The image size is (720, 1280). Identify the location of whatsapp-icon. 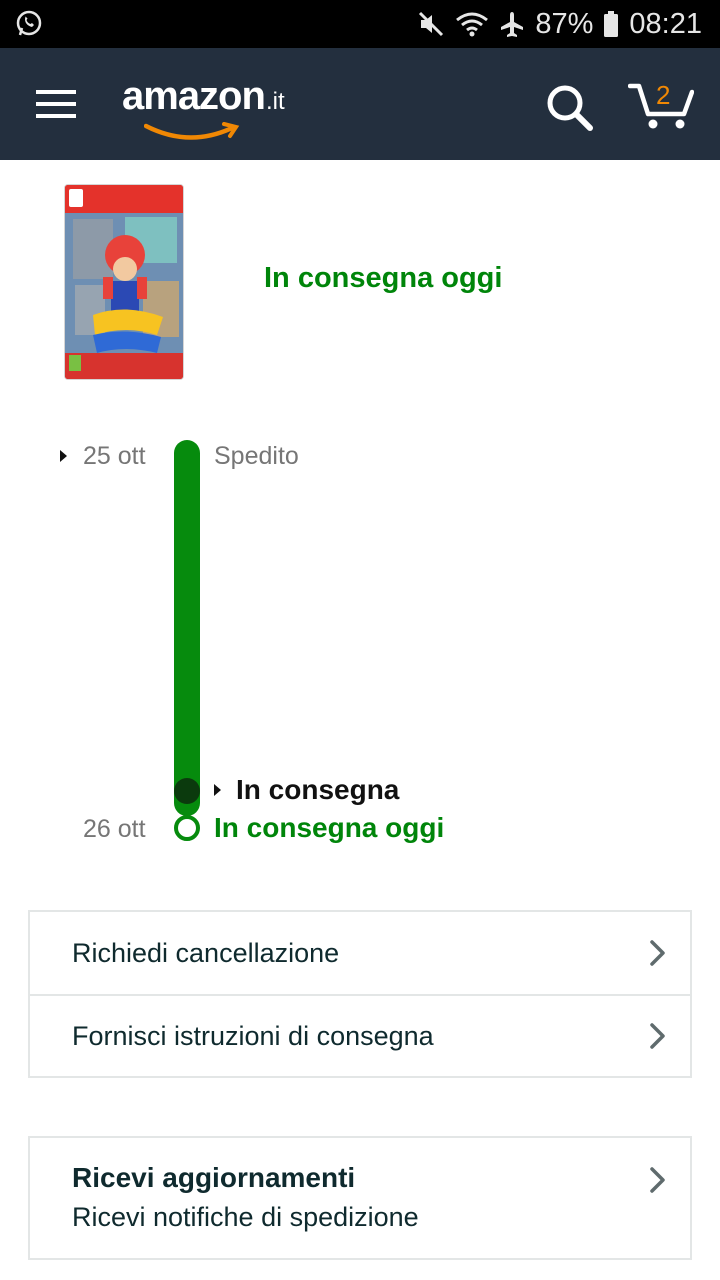
(29, 23).